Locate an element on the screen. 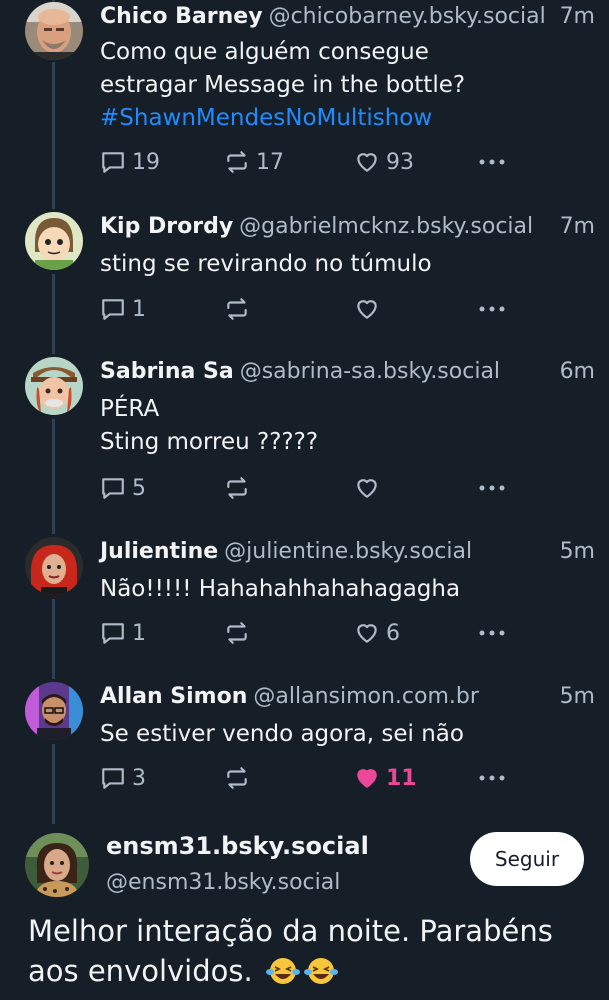 This screenshot has height=1000, width=609. author-name: Sabrina Sa is located at coordinates (167, 371).